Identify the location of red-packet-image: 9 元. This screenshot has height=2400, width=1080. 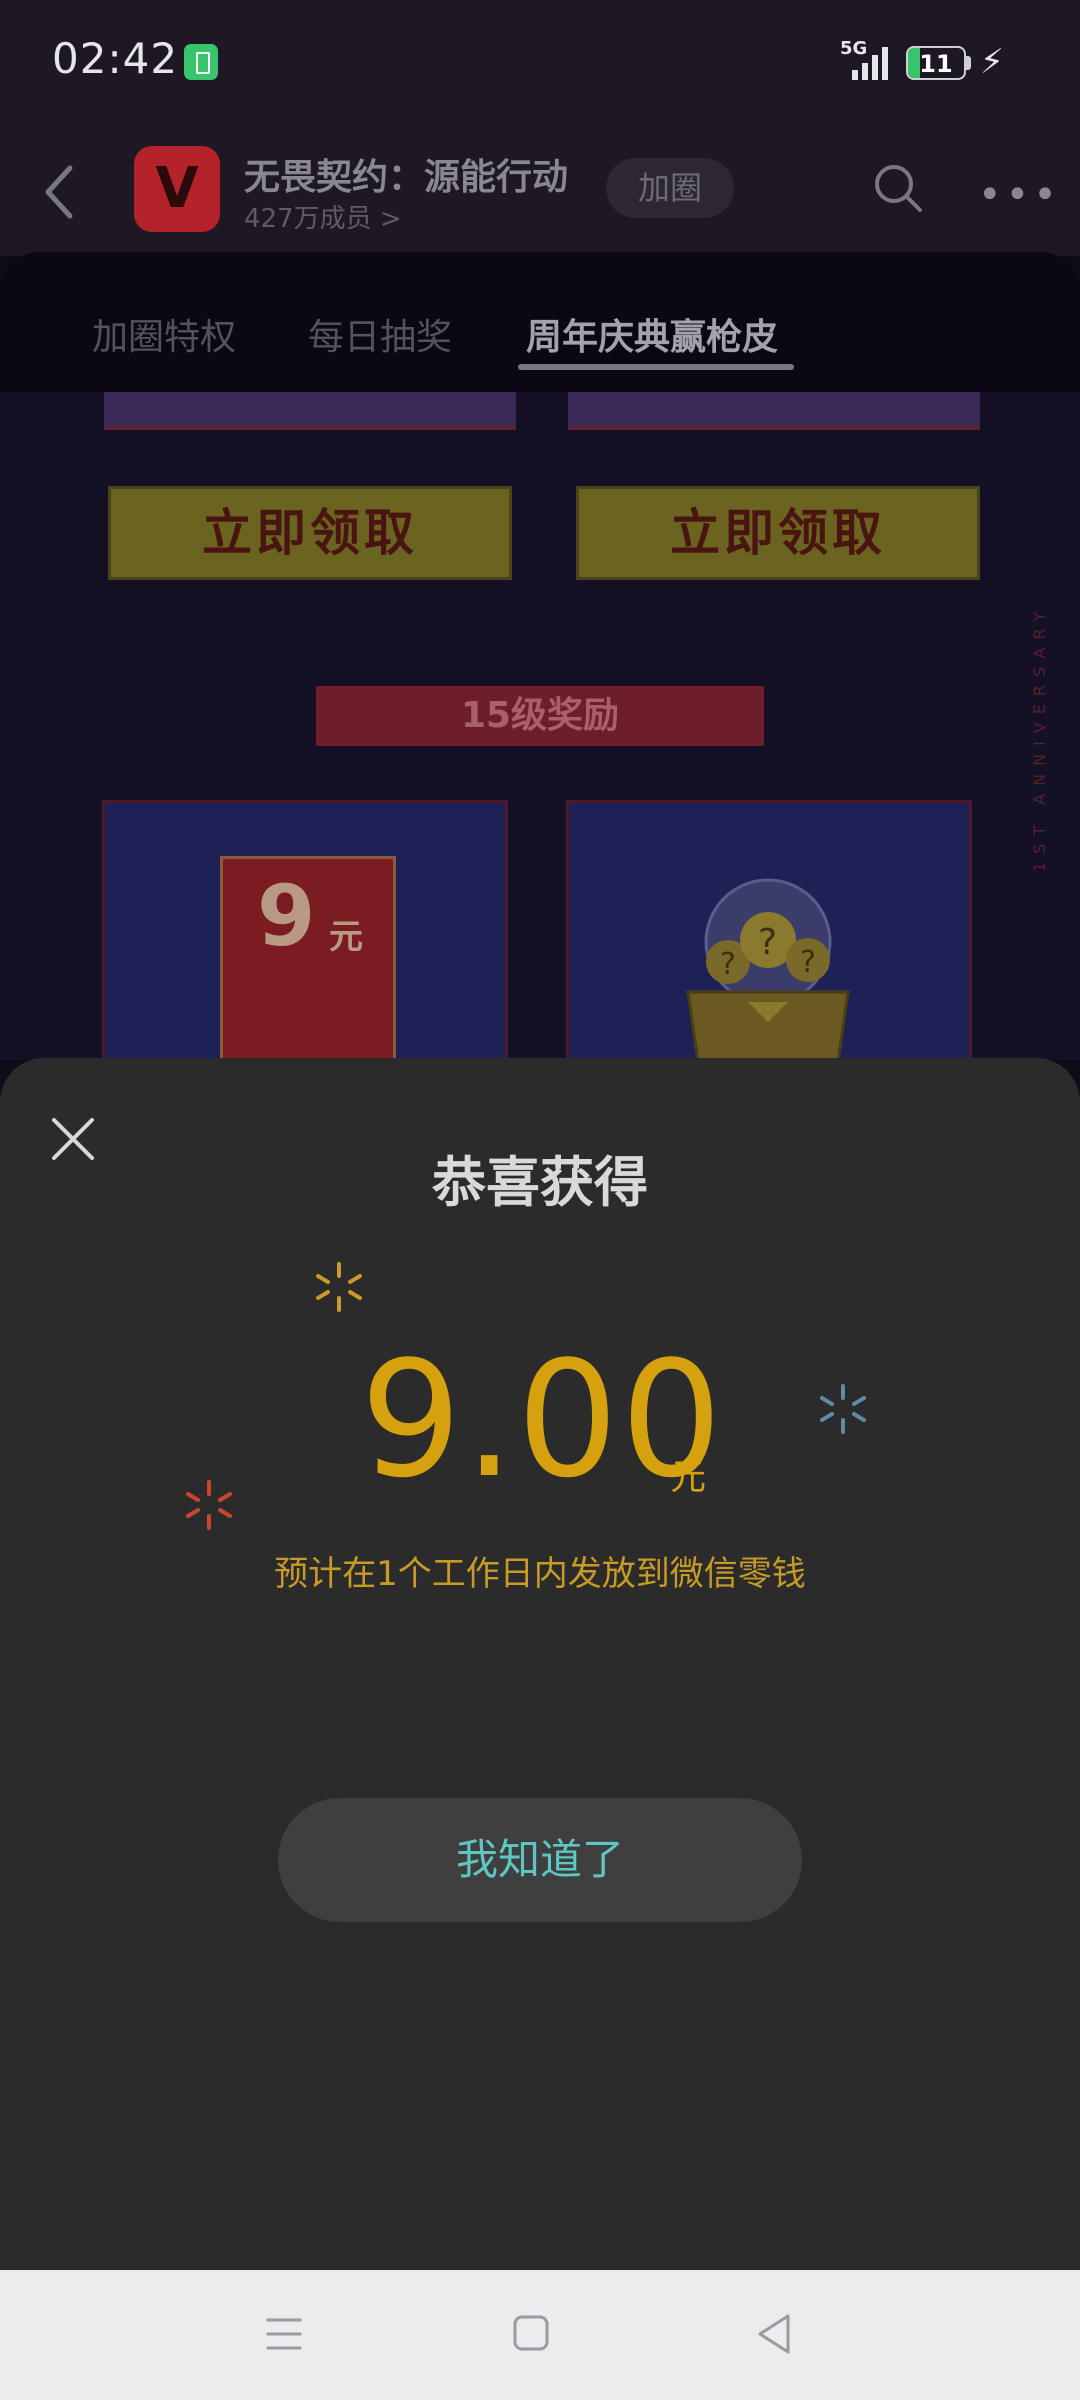
(308, 958).